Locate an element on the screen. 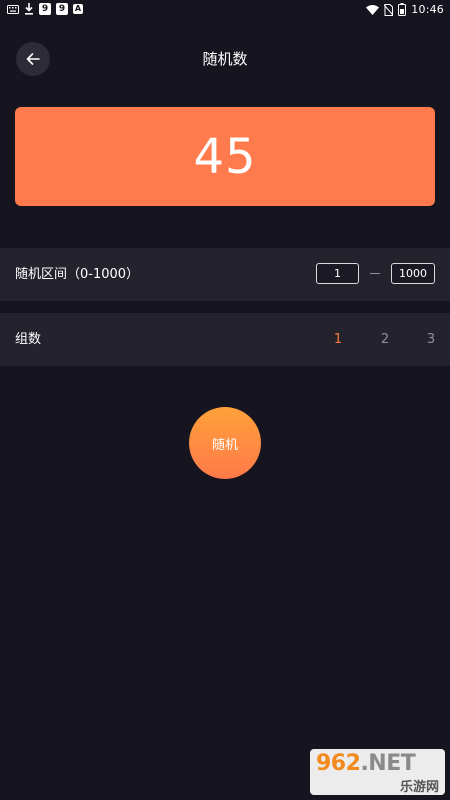 The image size is (450, 800). no-sim-icon is located at coordinates (389, 9).